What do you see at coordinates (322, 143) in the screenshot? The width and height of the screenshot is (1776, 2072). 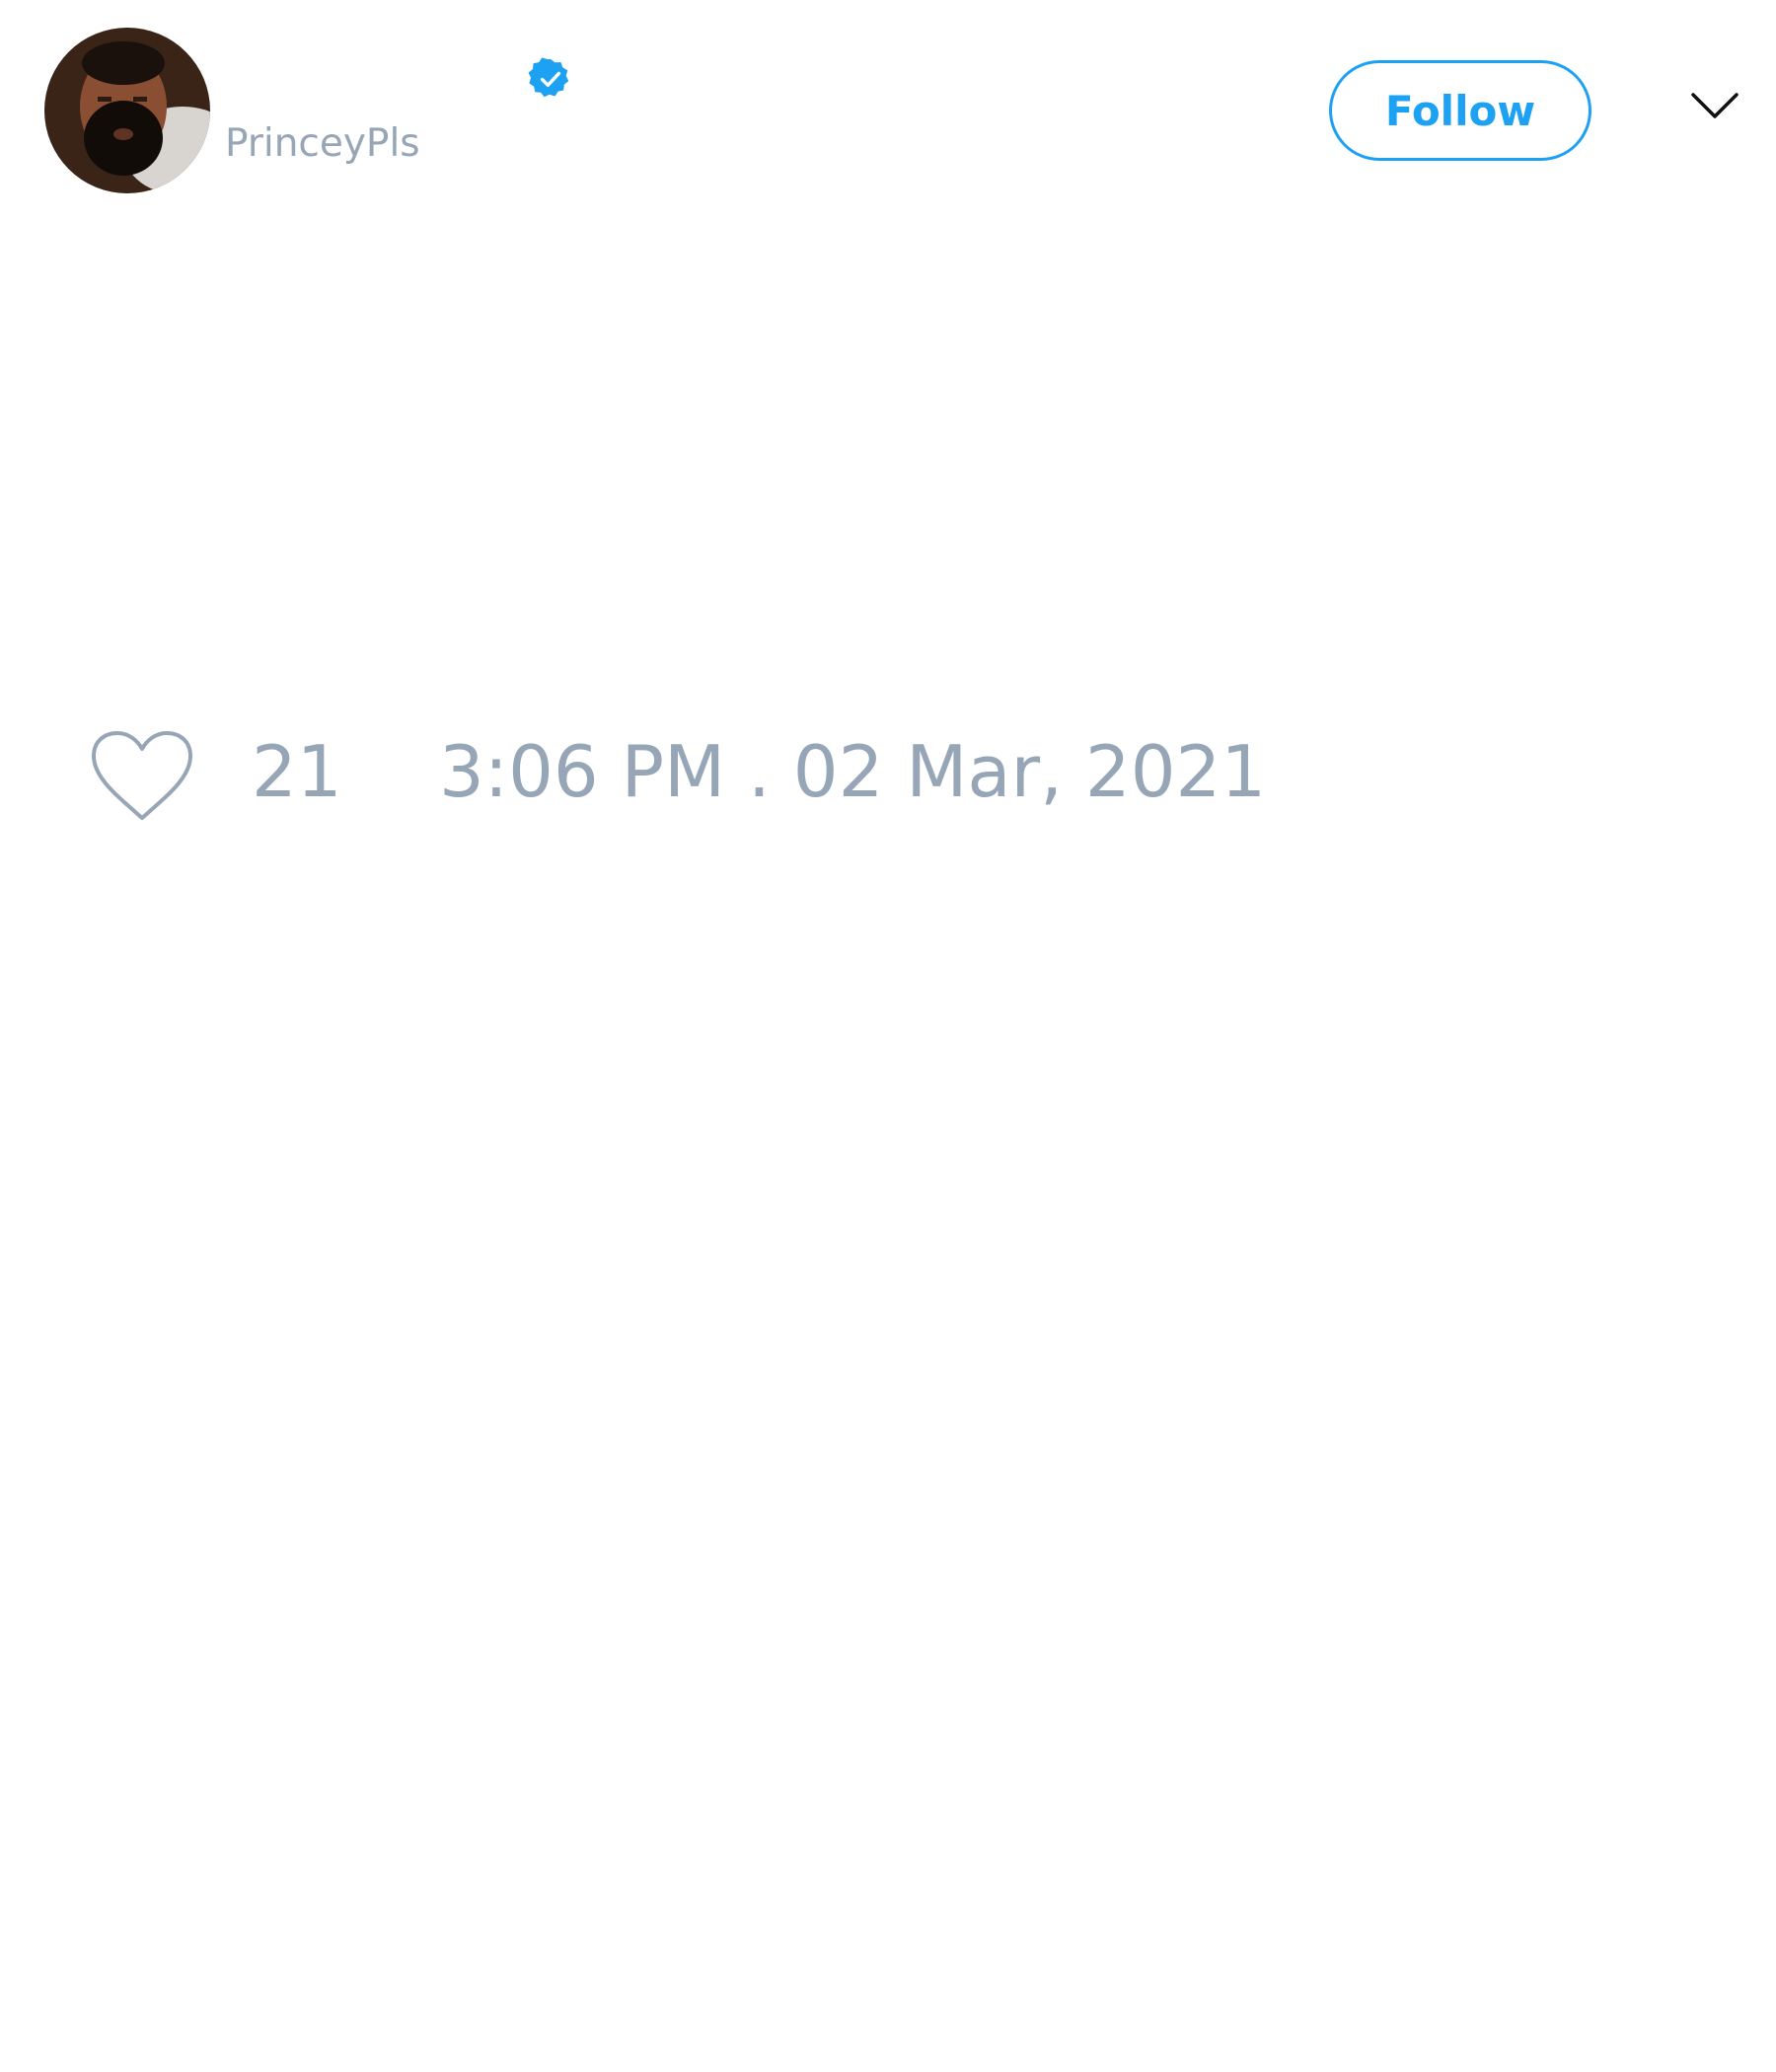 I see `author-handle: PrinceyPls` at bounding box center [322, 143].